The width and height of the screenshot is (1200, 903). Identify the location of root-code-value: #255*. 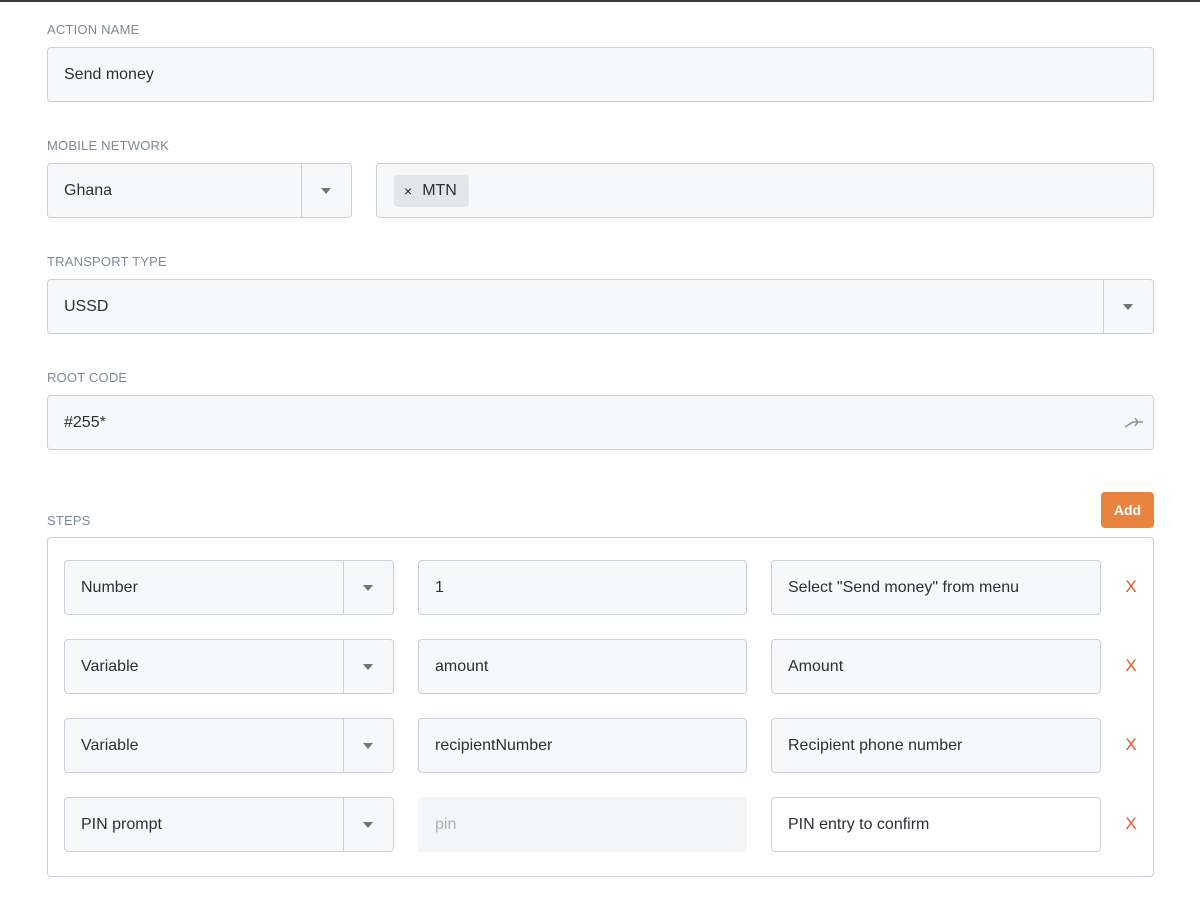
(85, 422).